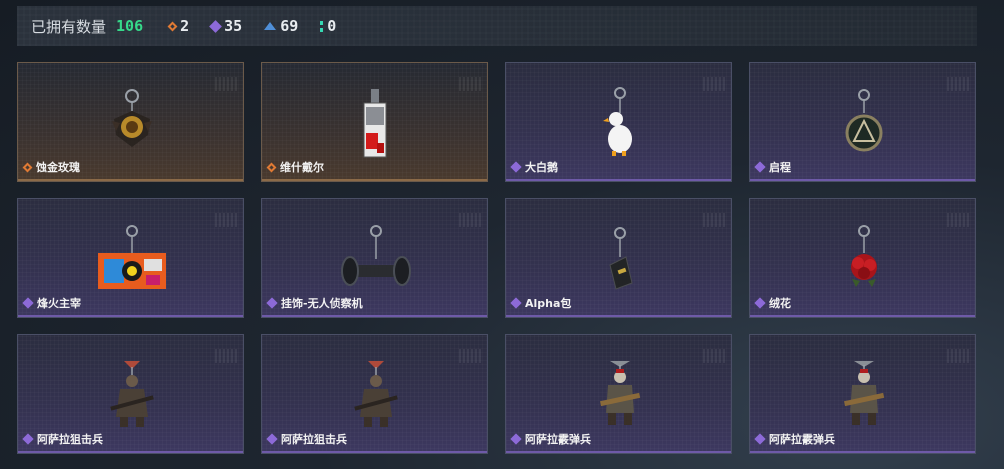  I want to click on stat-purple: 35, so click(226, 26).